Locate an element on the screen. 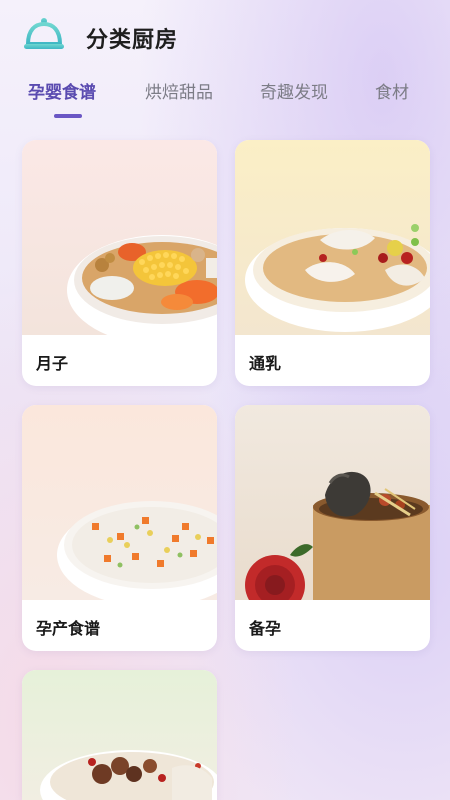  category-label: 孕产食谱 is located at coordinates (68, 628).